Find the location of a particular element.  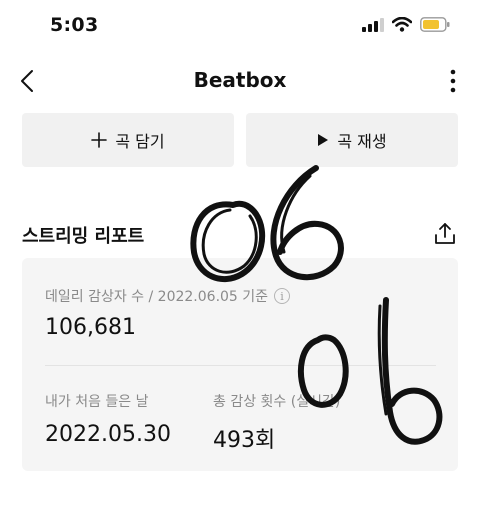

info-icon: i is located at coordinates (282, 296).